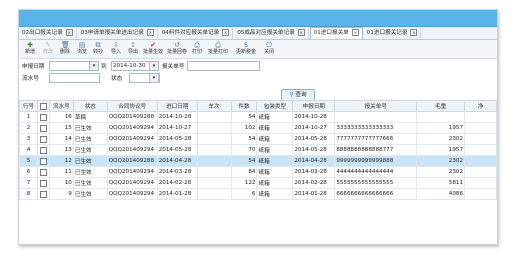 This screenshot has width=514, height=260. I want to click on table-cell: 3, so click(28, 139).